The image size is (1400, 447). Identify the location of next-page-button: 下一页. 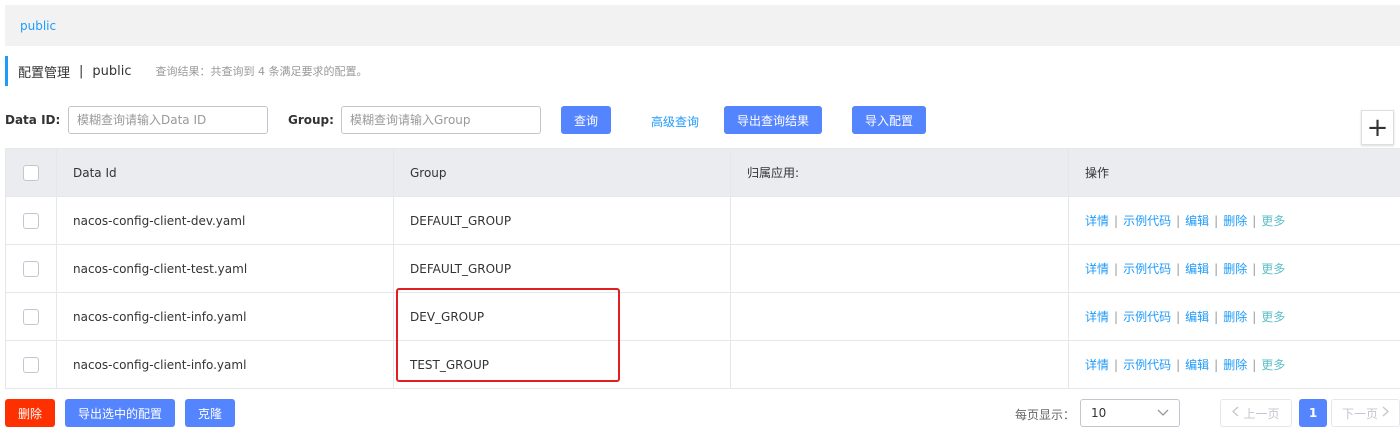
(1365, 413).